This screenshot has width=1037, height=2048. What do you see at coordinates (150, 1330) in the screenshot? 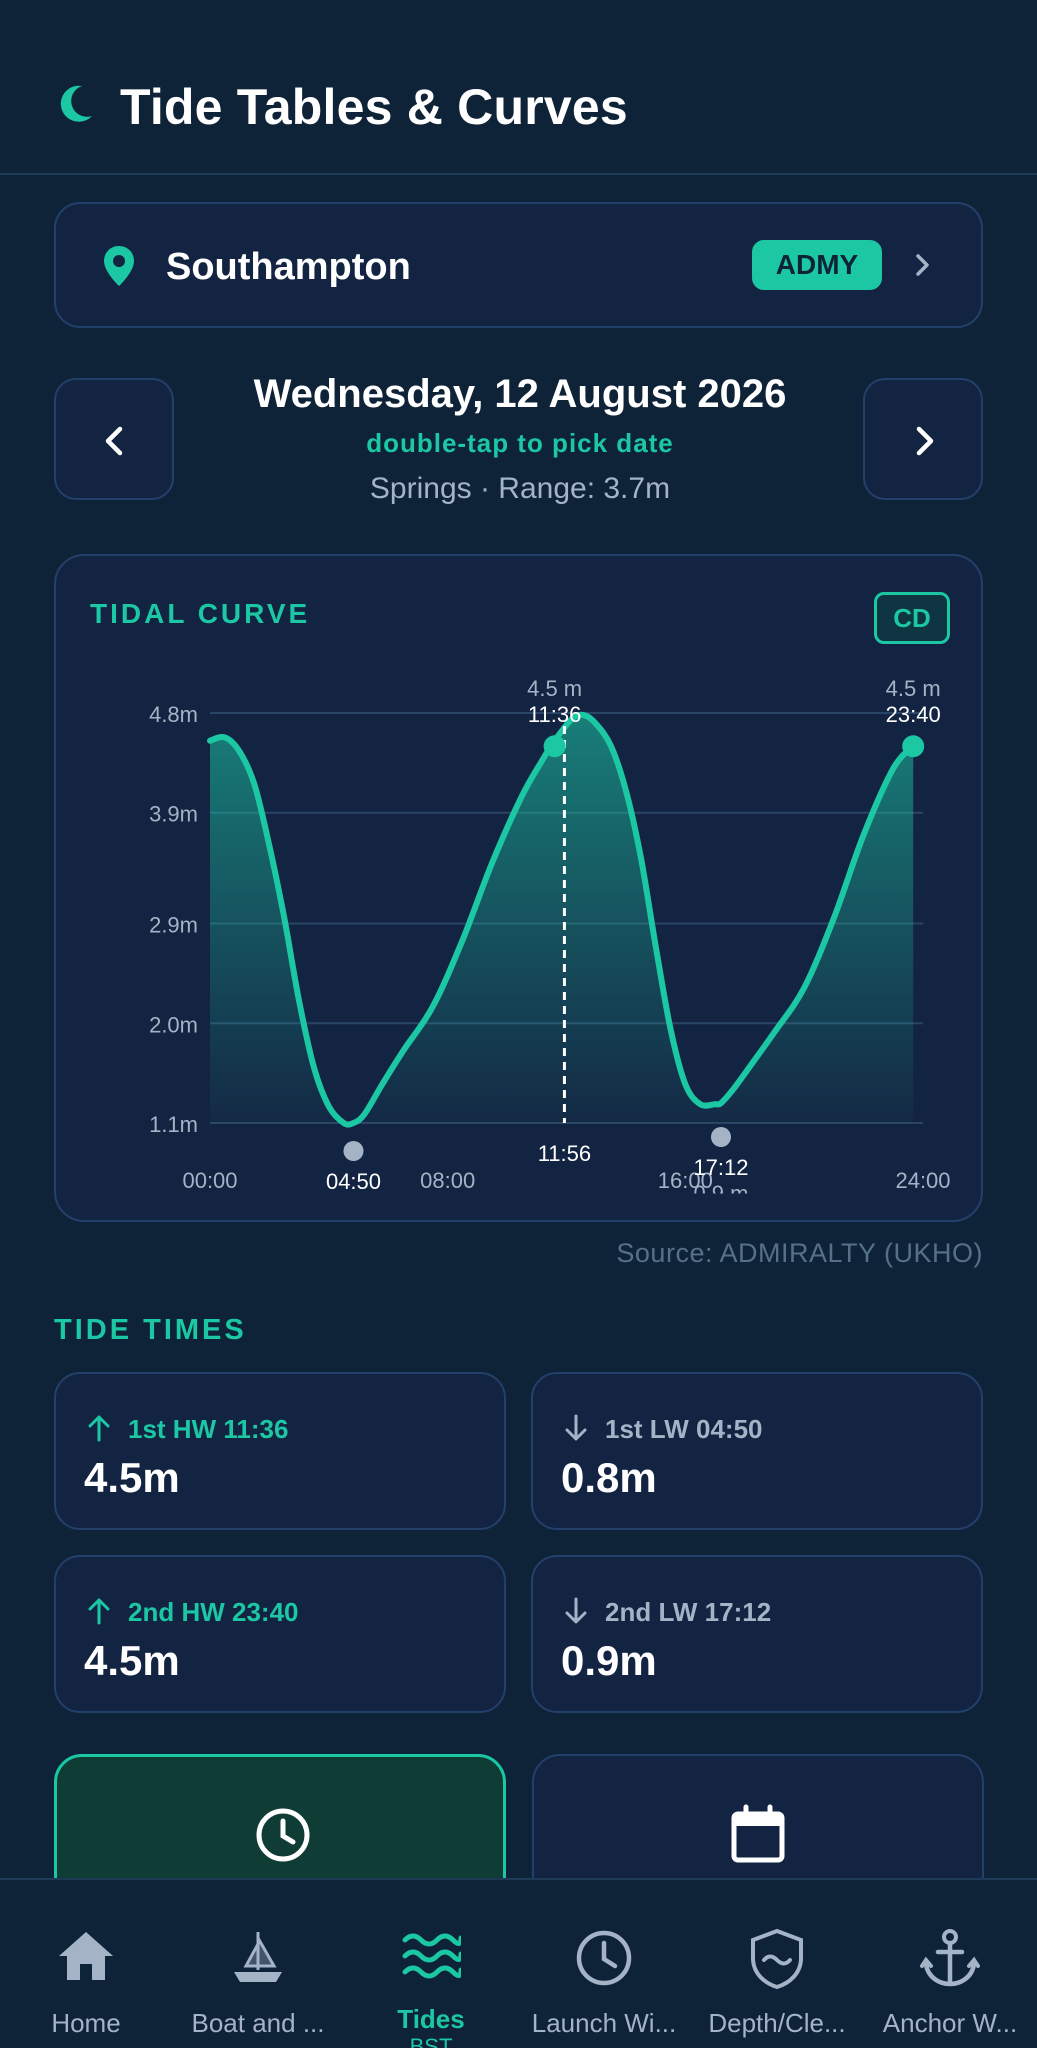
I see `tide-times-heading: TIDE TIMES` at bounding box center [150, 1330].